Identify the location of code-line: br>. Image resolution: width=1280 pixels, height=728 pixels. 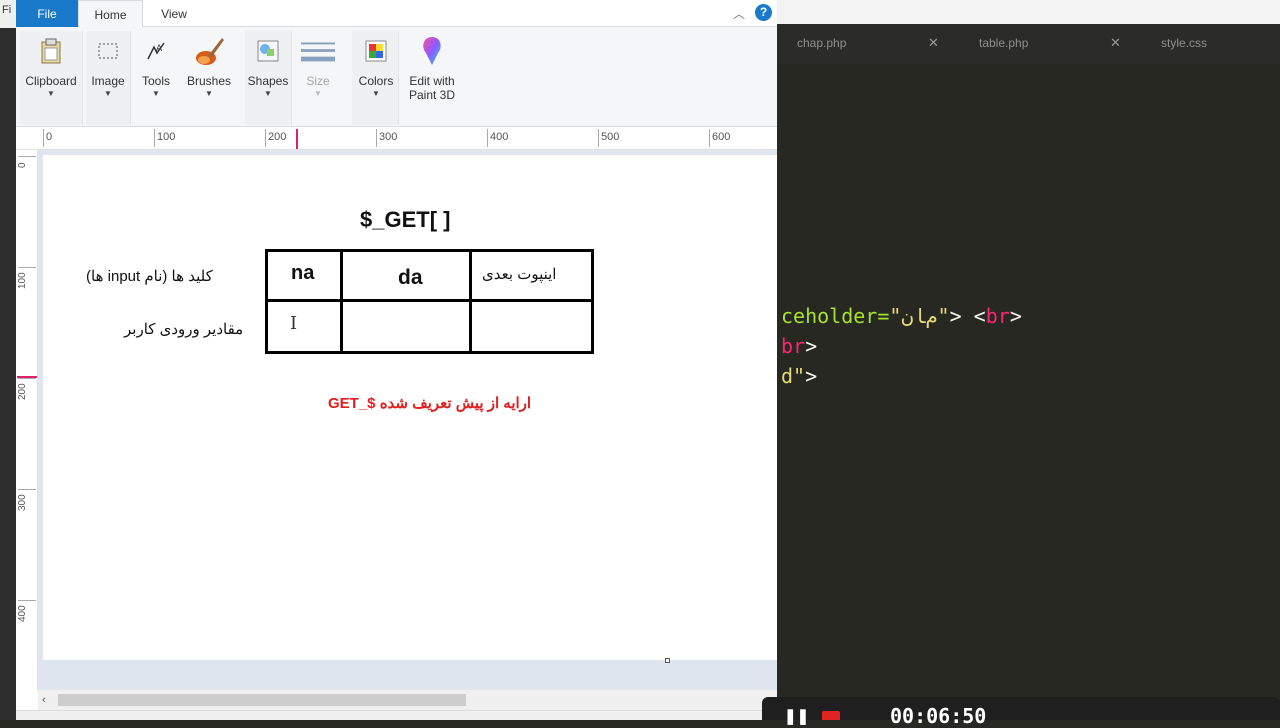
(799, 346).